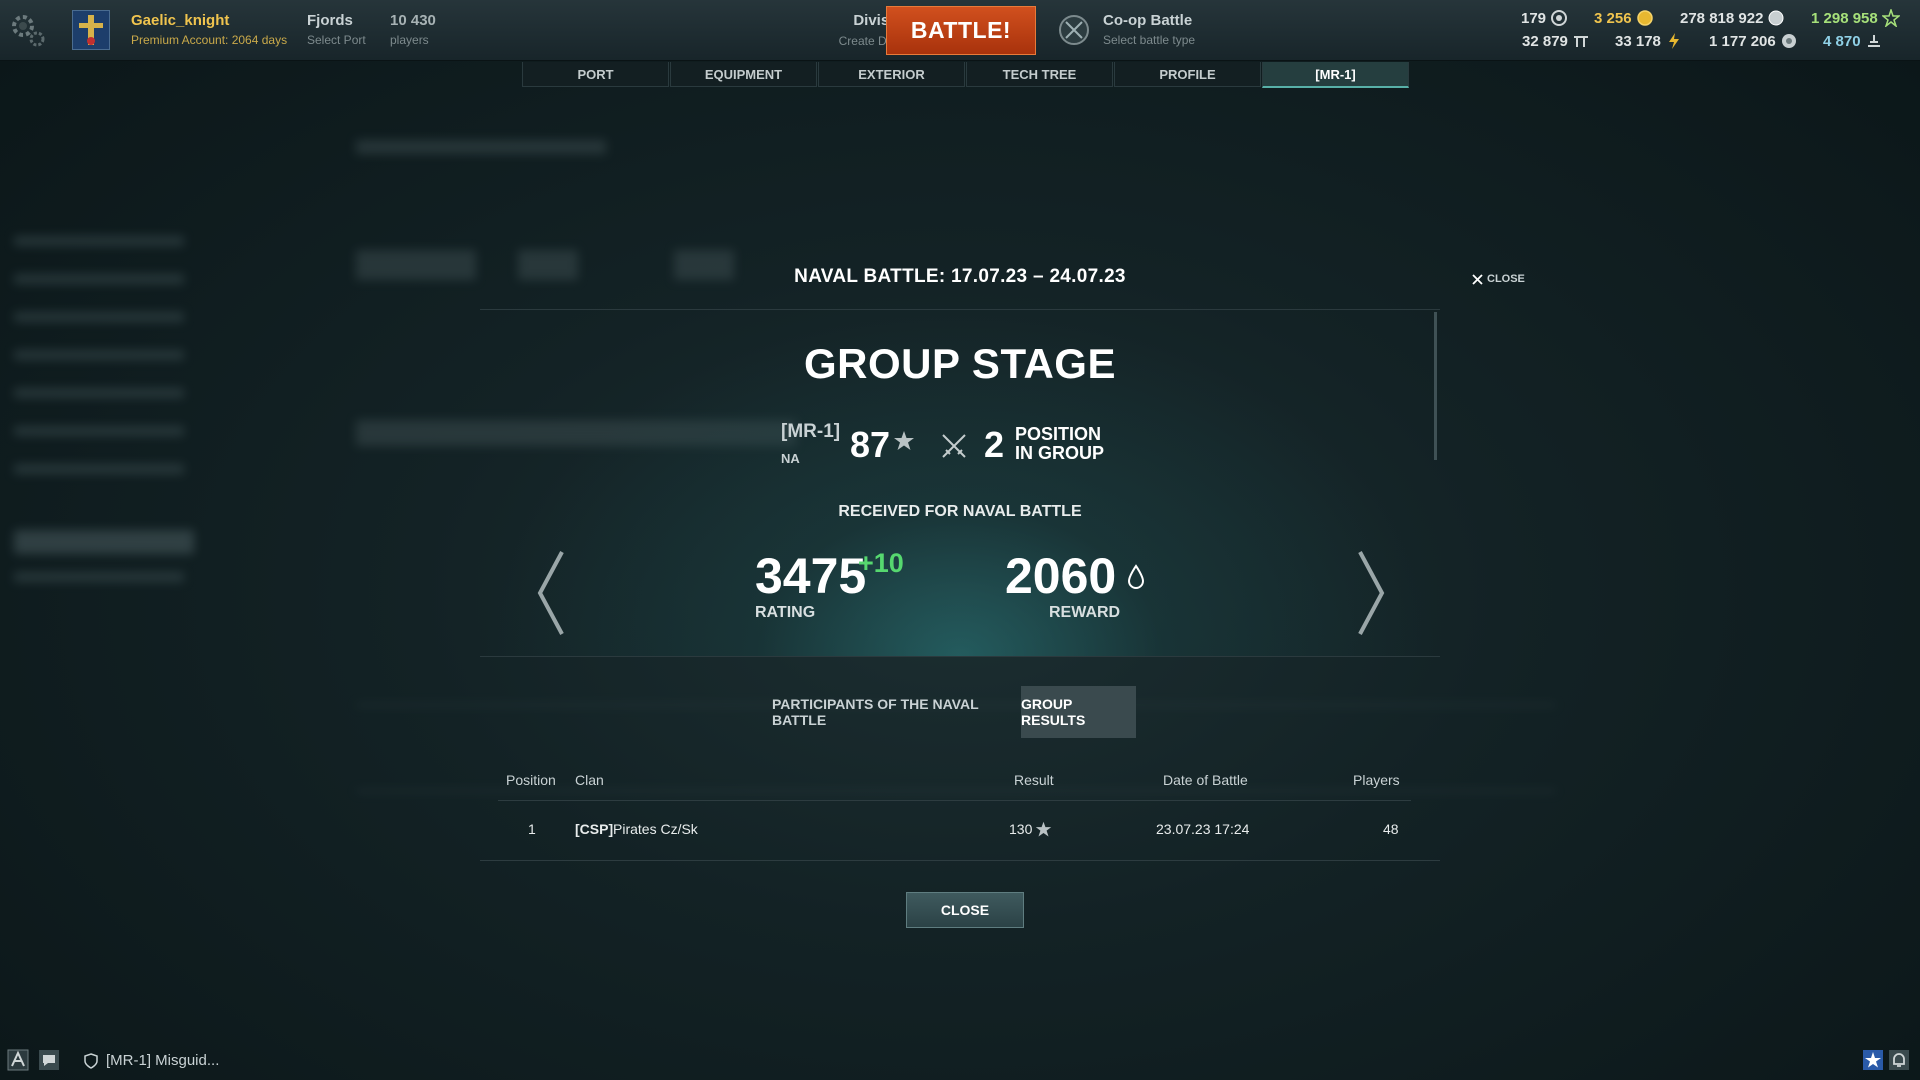 The width and height of the screenshot is (1920, 1080). What do you see at coordinates (28, 30) in the screenshot?
I see `gear-icon` at bounding box center [28, 30].